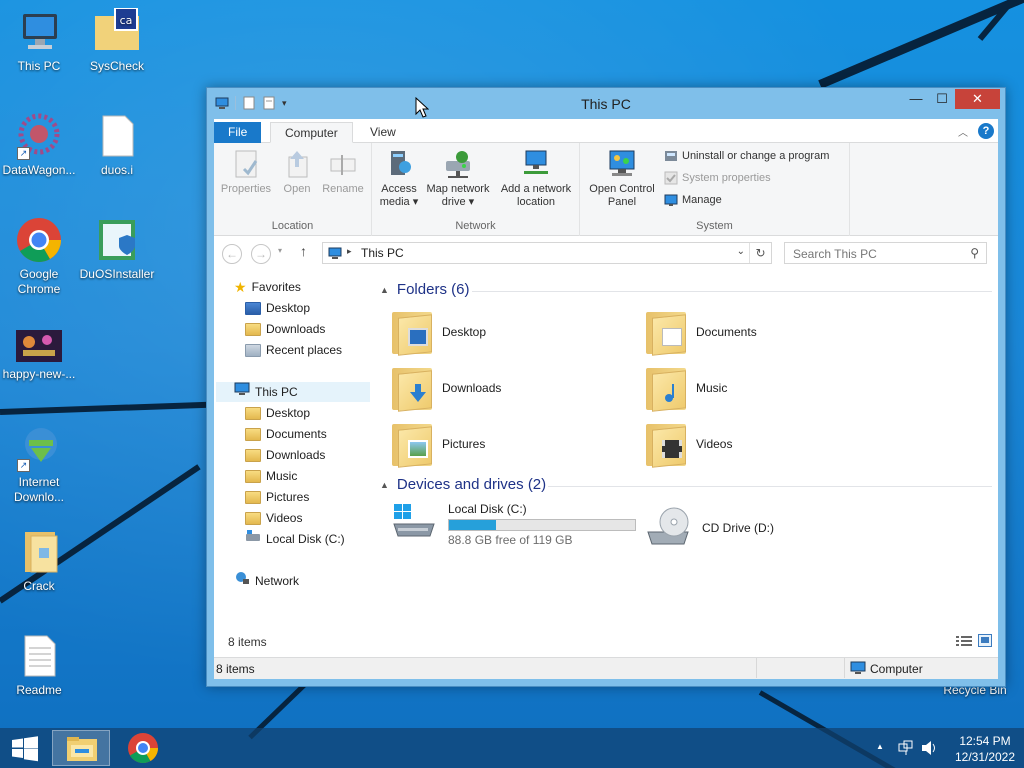 Image resolution: width=1024 pixels, height=768 pixels. What do you see at coordinates (285, 455) in the screenshot?
I see `nav-pc-downloads: Downloads` at bounding box center [285, 455].